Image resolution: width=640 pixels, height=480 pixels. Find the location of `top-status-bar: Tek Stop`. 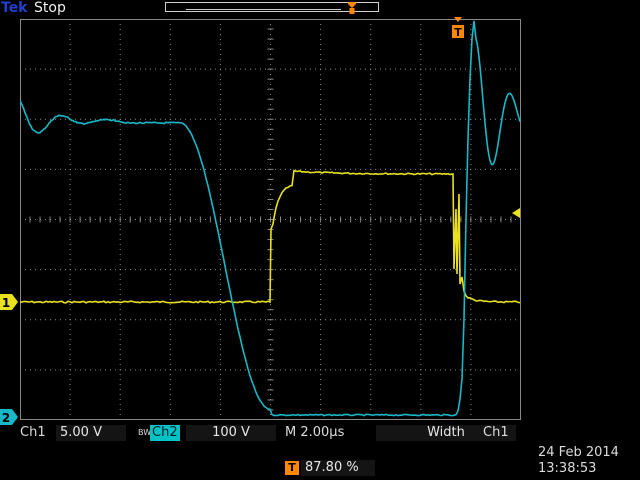

top-status-bar: Tek Stop is located at coordinates (320, 9).